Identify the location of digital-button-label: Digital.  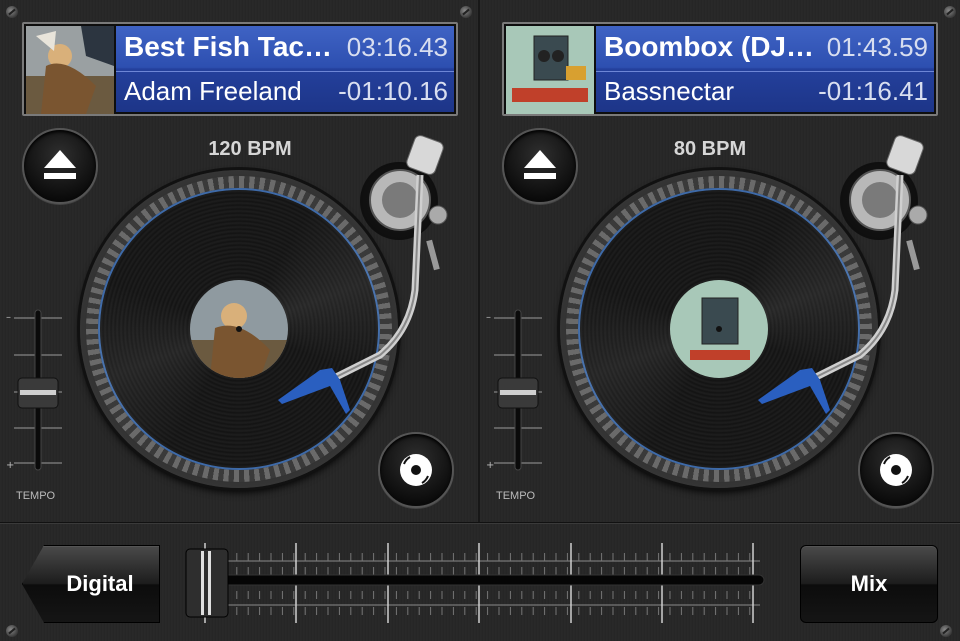
(100, 583).